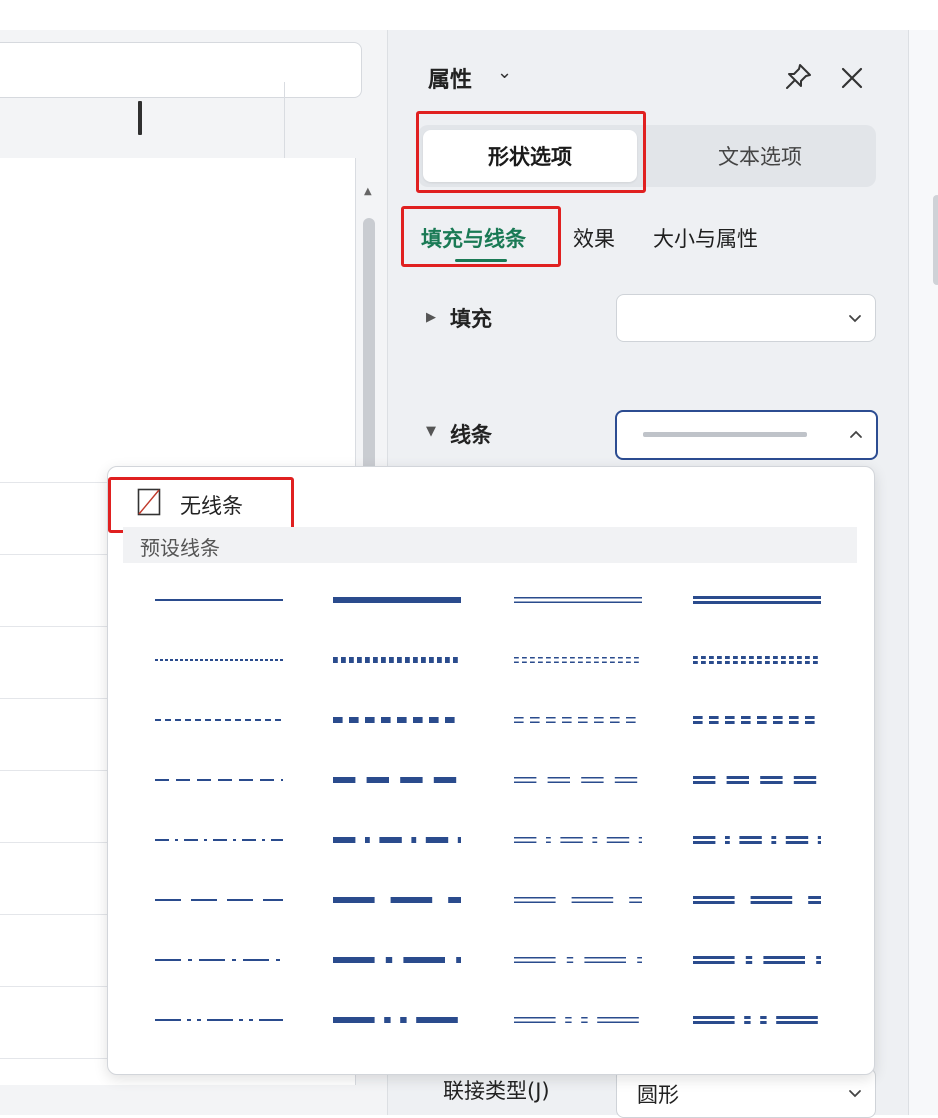 This screenshot has width=938, height=1118. What do you see at coordinates (935, 240) in the screenshot?
I see `side-scroll-handle` at bounding box center [935, 240].